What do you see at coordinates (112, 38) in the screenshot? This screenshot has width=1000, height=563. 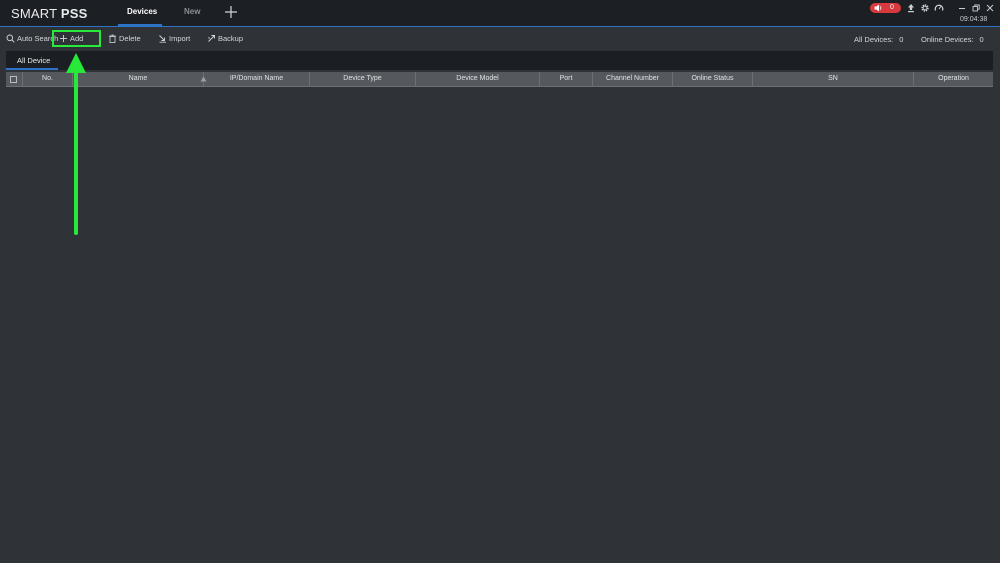 I see `trash-icon` at bounding box center [112, 38].